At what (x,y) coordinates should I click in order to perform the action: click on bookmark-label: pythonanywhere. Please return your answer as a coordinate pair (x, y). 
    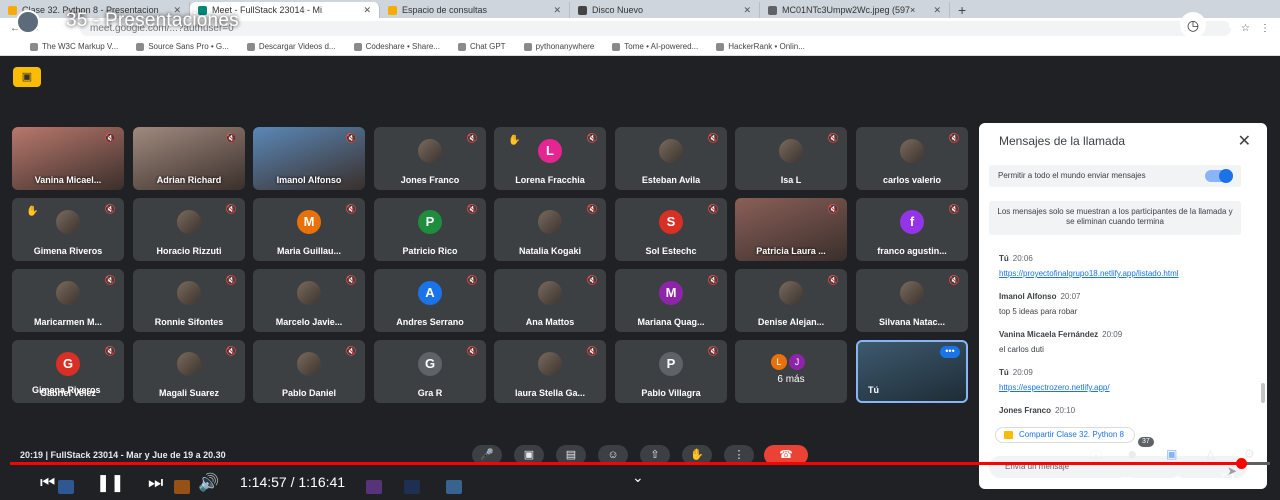
    Looking at the image, I should click on (565, 46).